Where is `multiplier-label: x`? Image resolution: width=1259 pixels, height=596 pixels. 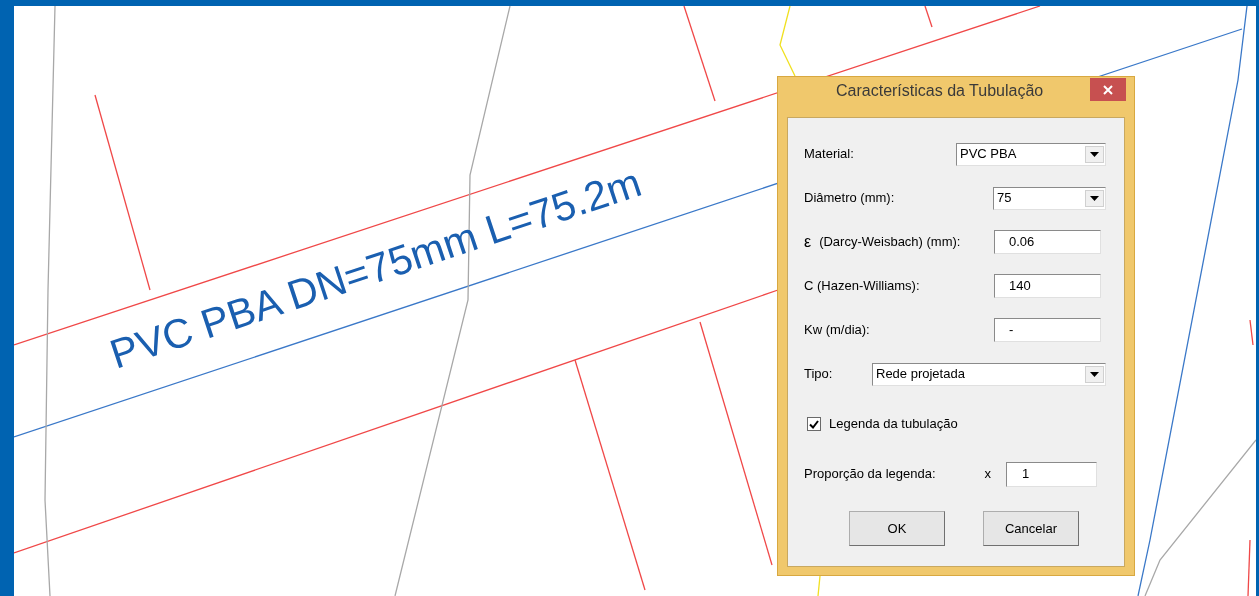 multiplier-label: x is located at coordinates (987, 474).